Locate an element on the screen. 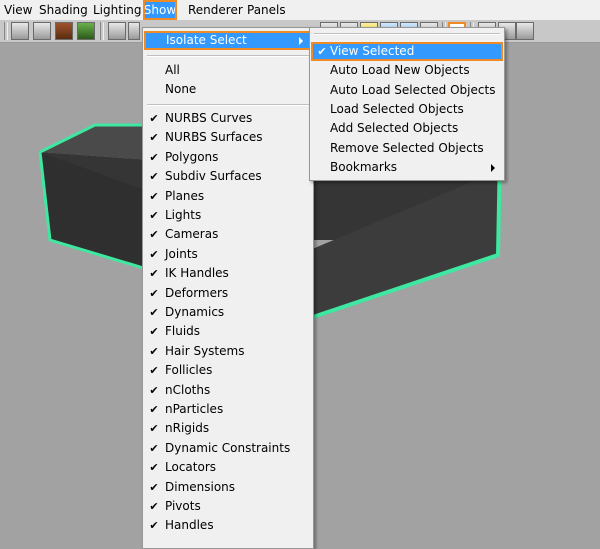  menu-item-label: nParticles is located at coordinates (194, 409).